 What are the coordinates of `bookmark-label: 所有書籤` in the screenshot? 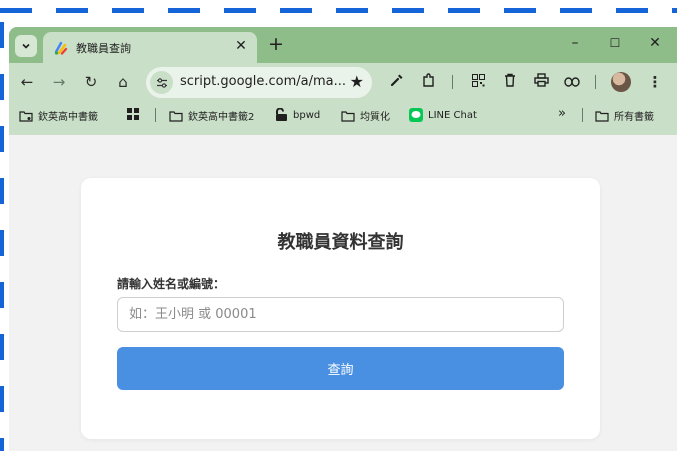 It's located at (634, 117).